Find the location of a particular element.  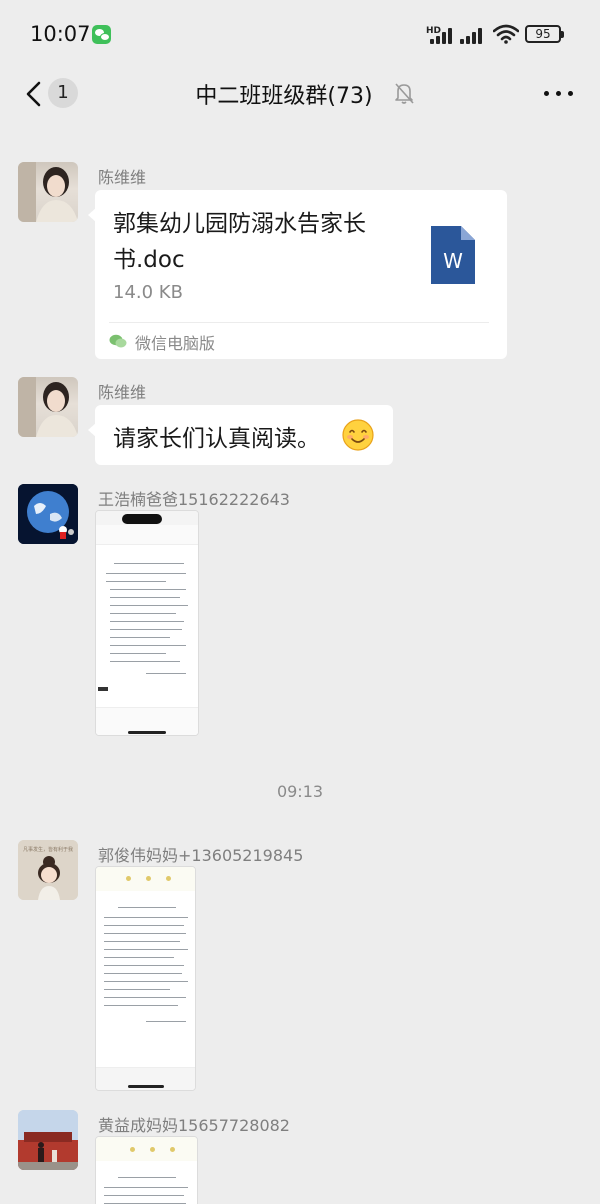

avatar-earth-image is located at coordinates (48, 514).